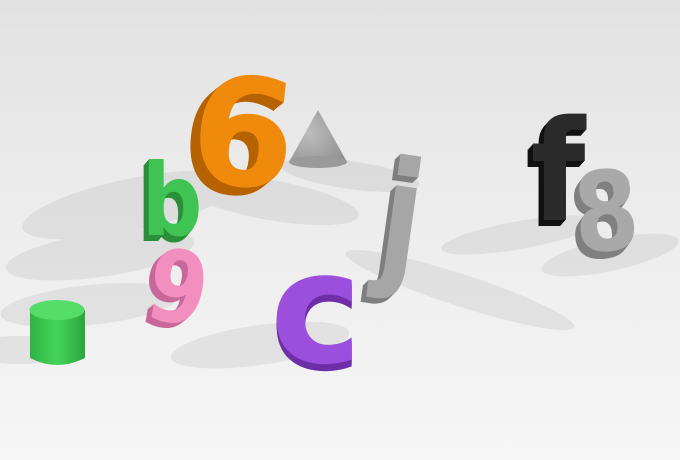  What do you see at coordinates (606, 213) in the screenshot?
I see `glyph-face: 8` at bounding box center [606, 213].